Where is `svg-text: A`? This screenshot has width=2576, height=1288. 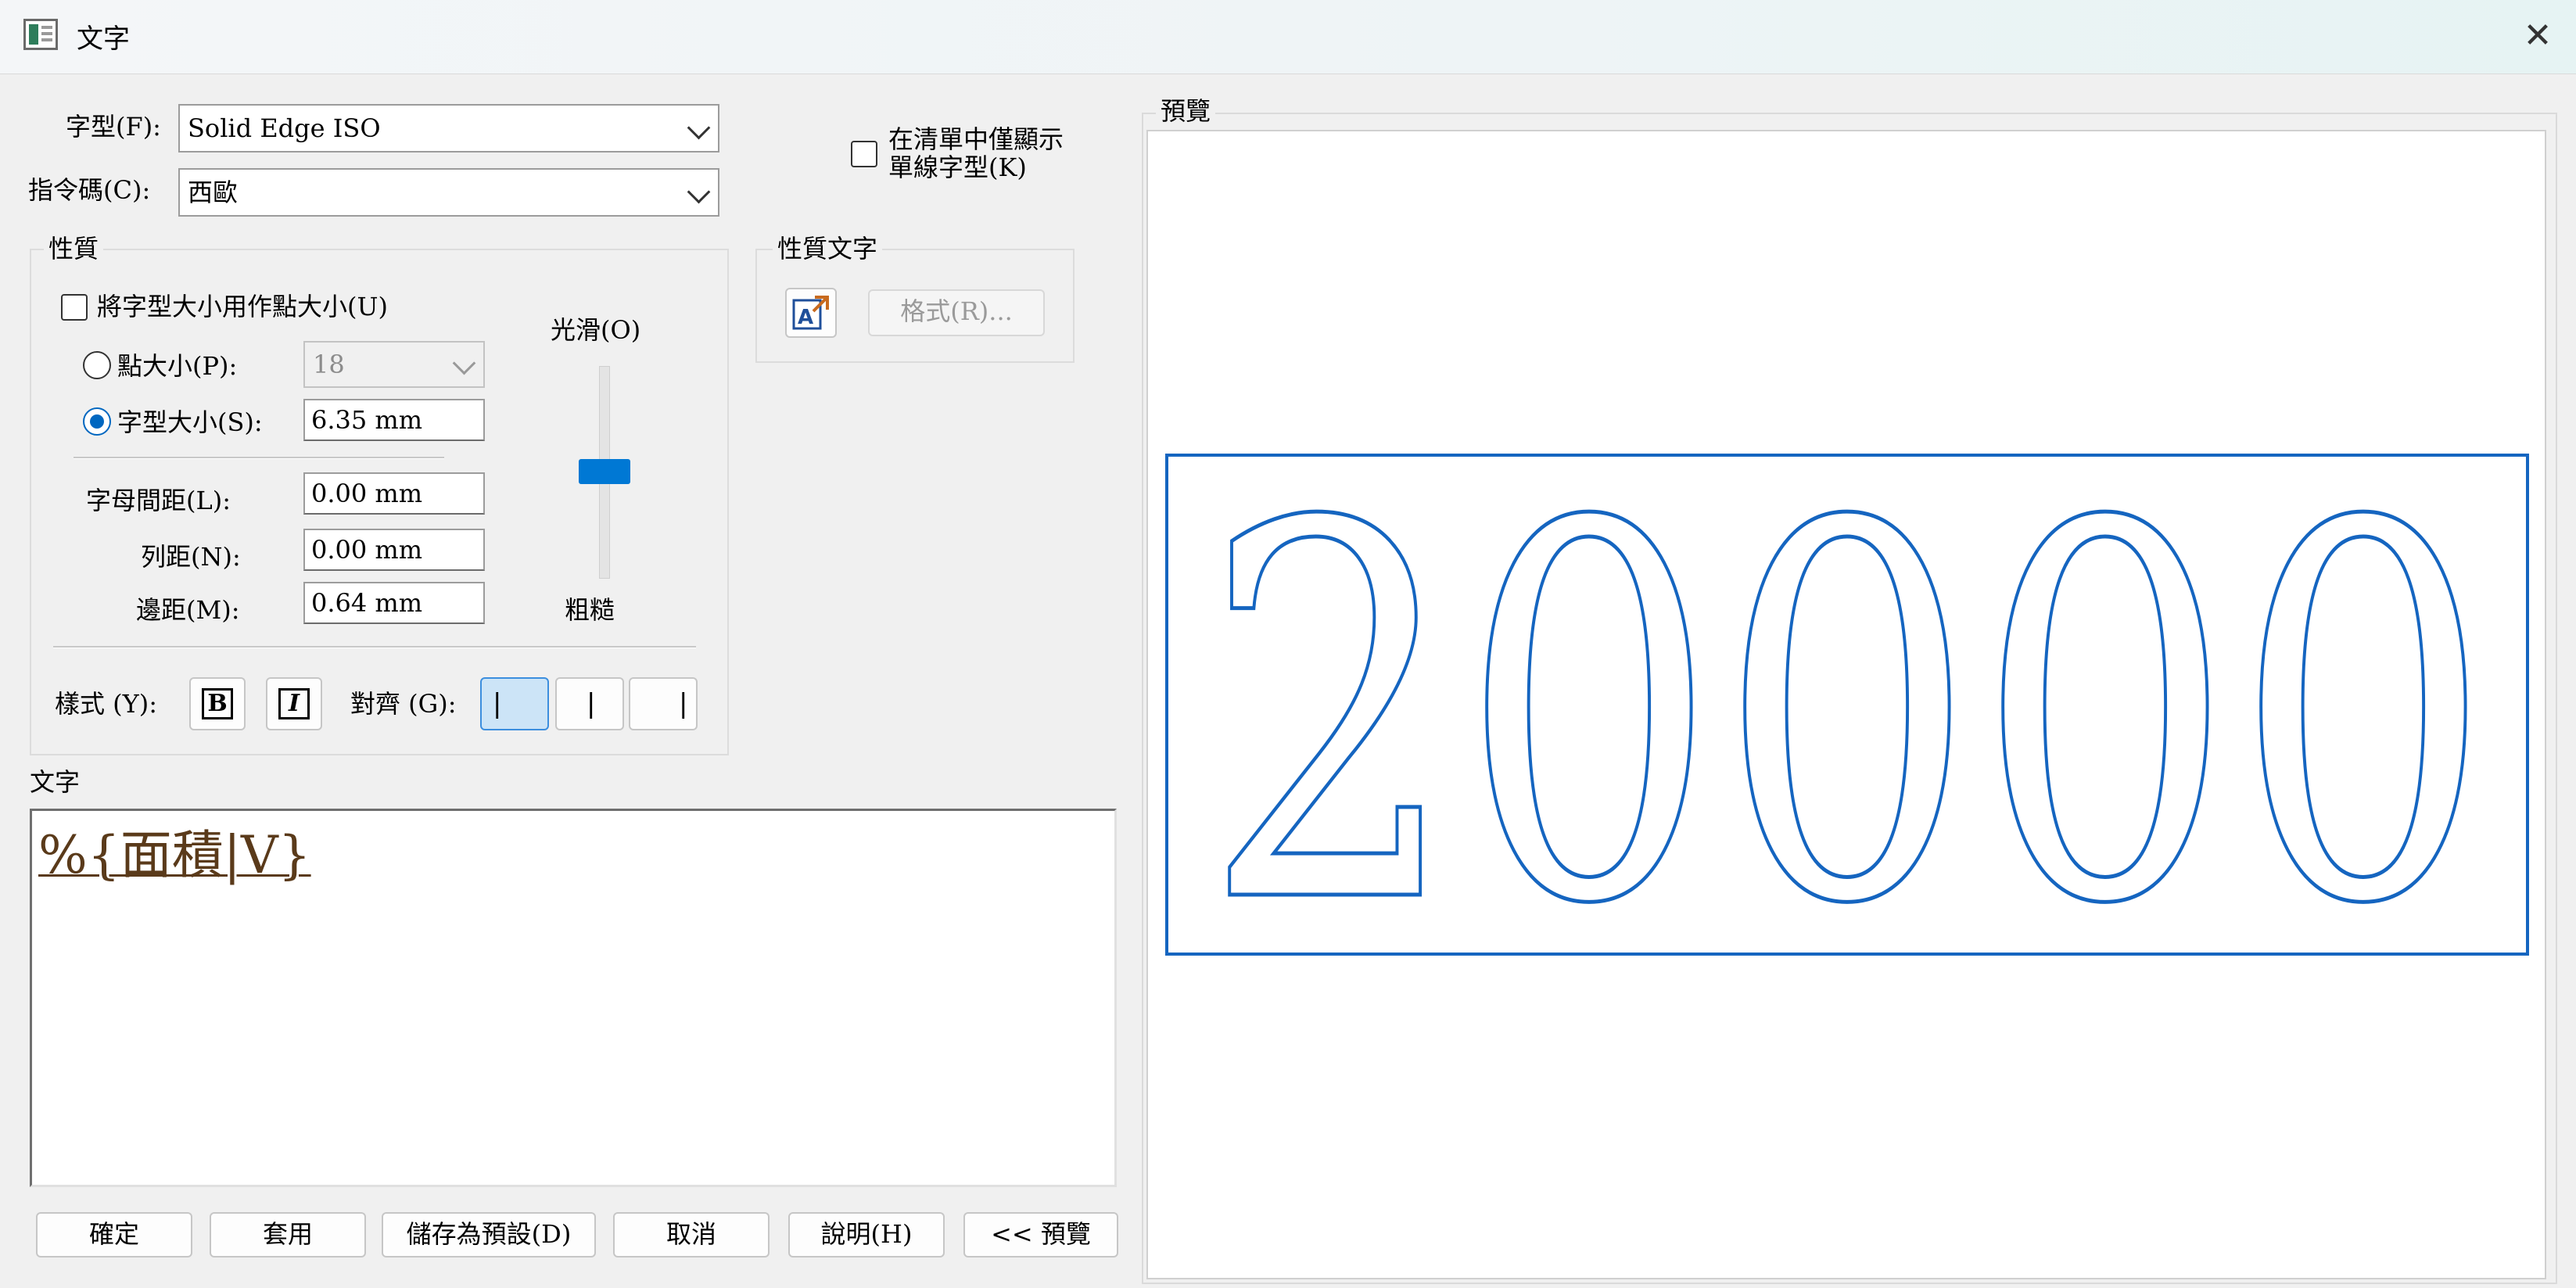
svg-text: A is located at coordinates (805, 317).